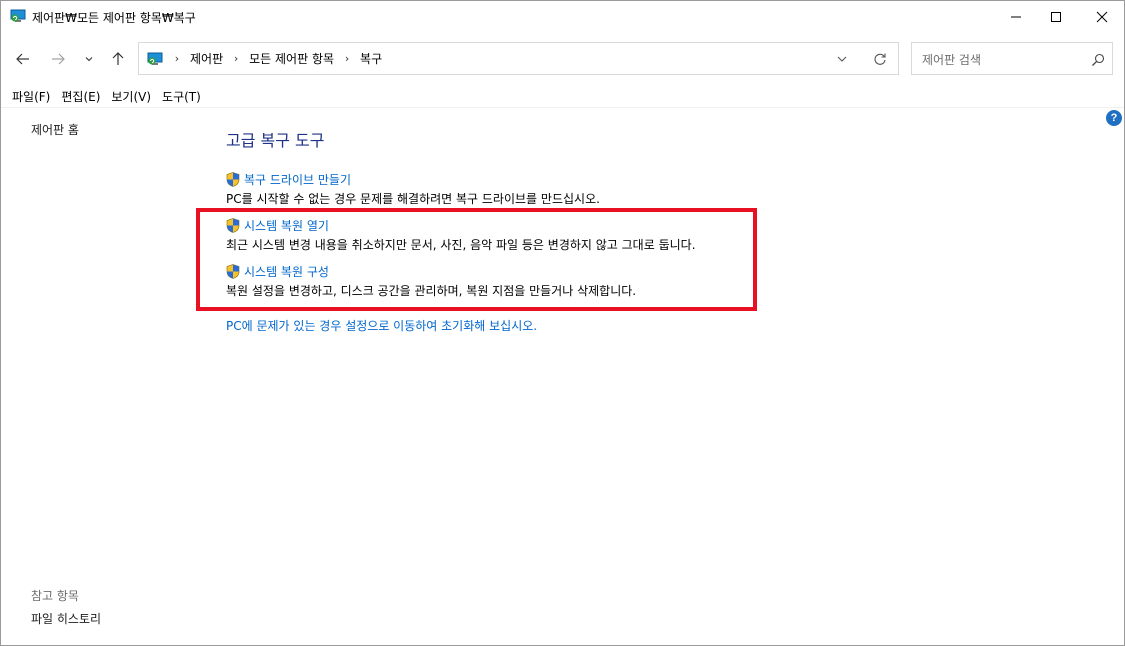 This screenshot has width=1125, height=646. Describe the element at coordinates (1016, 17) in the screenshot. I see `minimize-icon` at that location.